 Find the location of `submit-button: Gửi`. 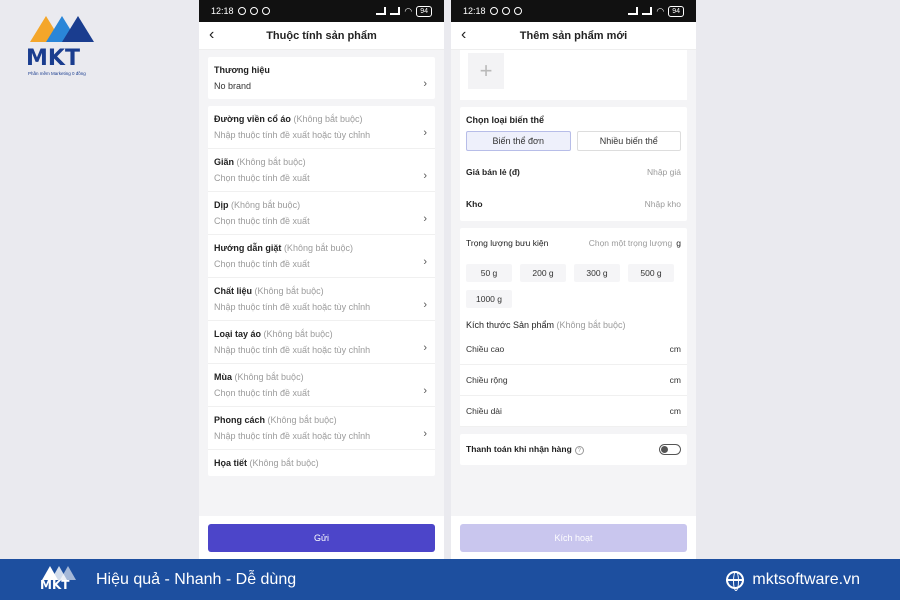

submit-button: Gửi is located at coordinates (321, 538).